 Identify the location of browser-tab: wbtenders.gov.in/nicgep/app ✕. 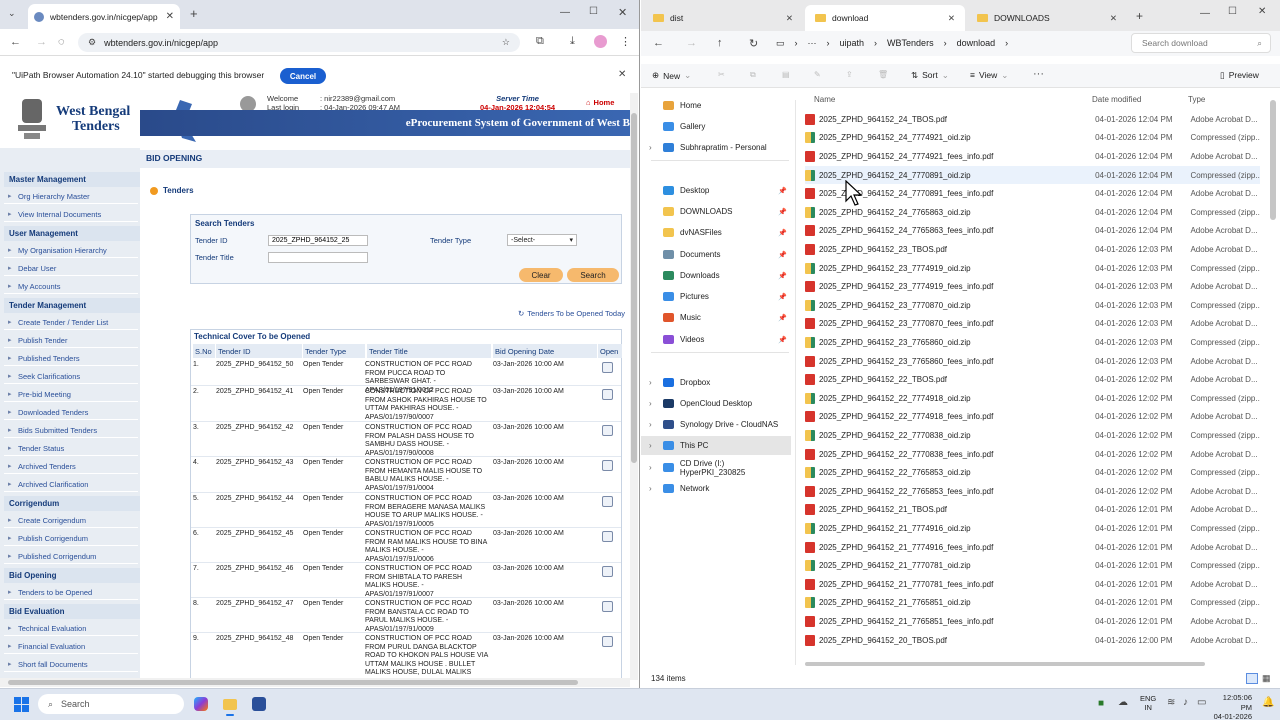
(104, 16).